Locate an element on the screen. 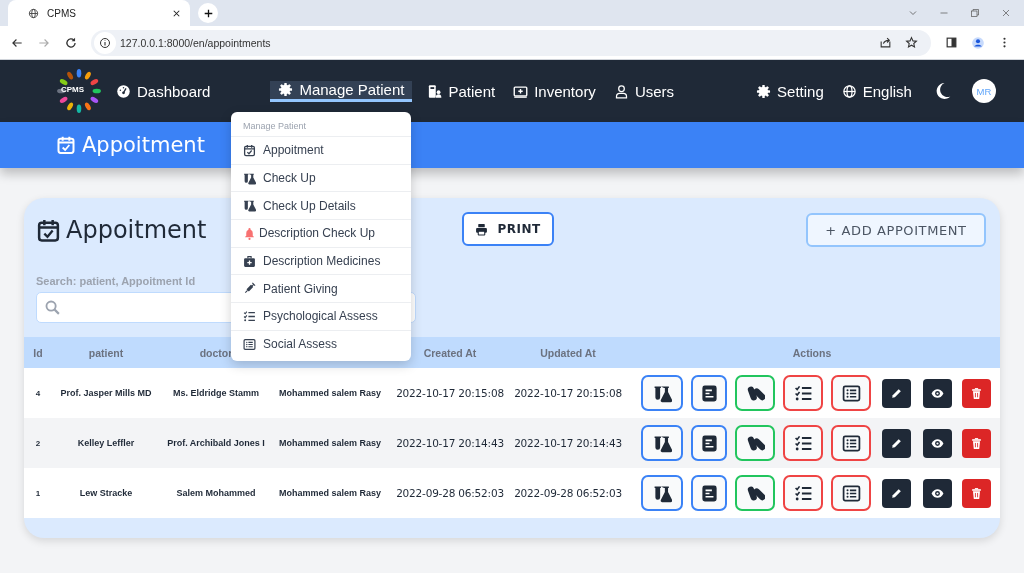  print-button: PRINT is located at coordinates (508, 229).